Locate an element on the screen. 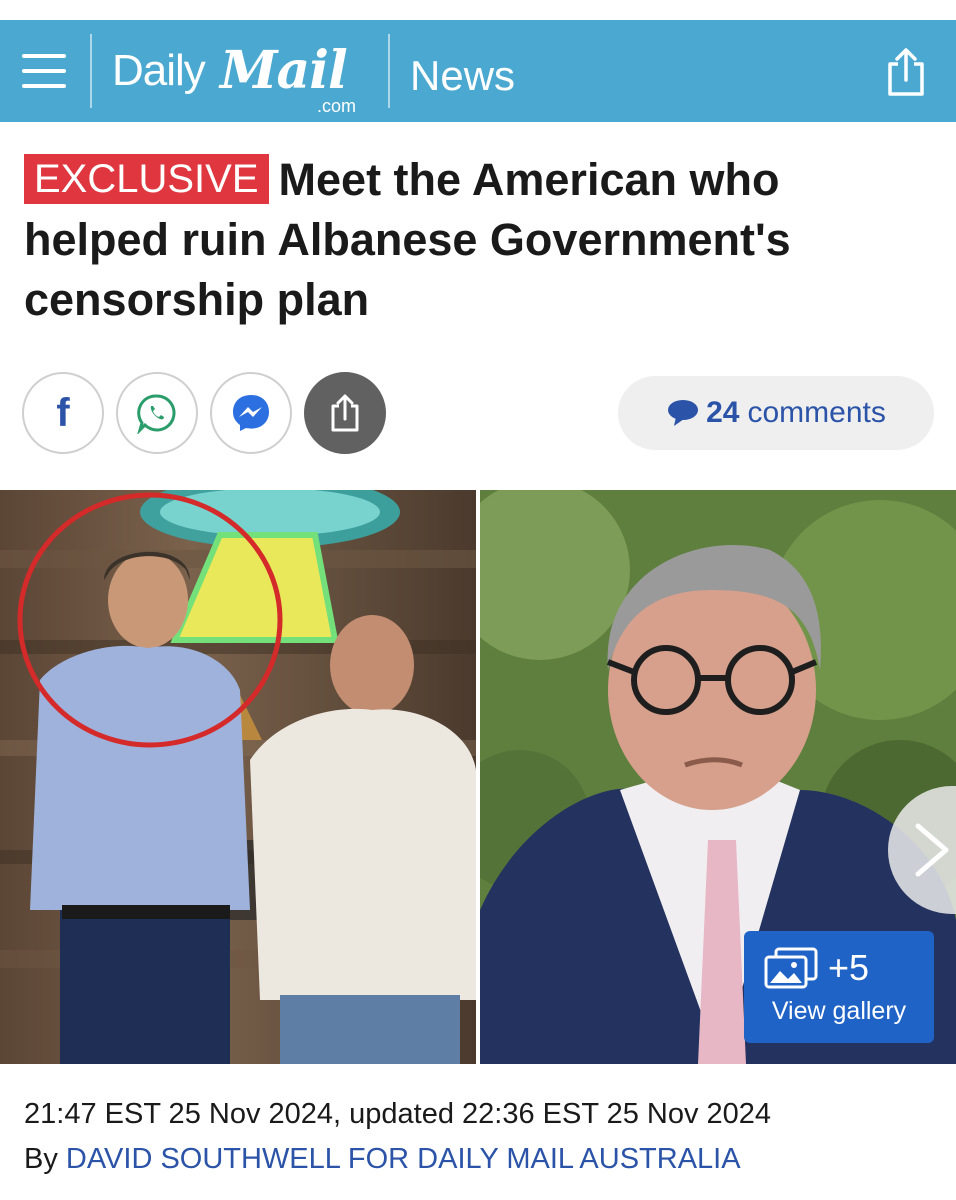 The image size is (956, 1200). messenger-icon is located at coordinates (251, 413).